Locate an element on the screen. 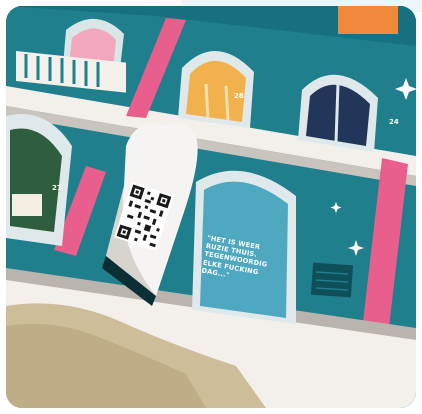 This screenshot has height=414, width=422. door-number-24: 24 is located at coordinates (394, 122).